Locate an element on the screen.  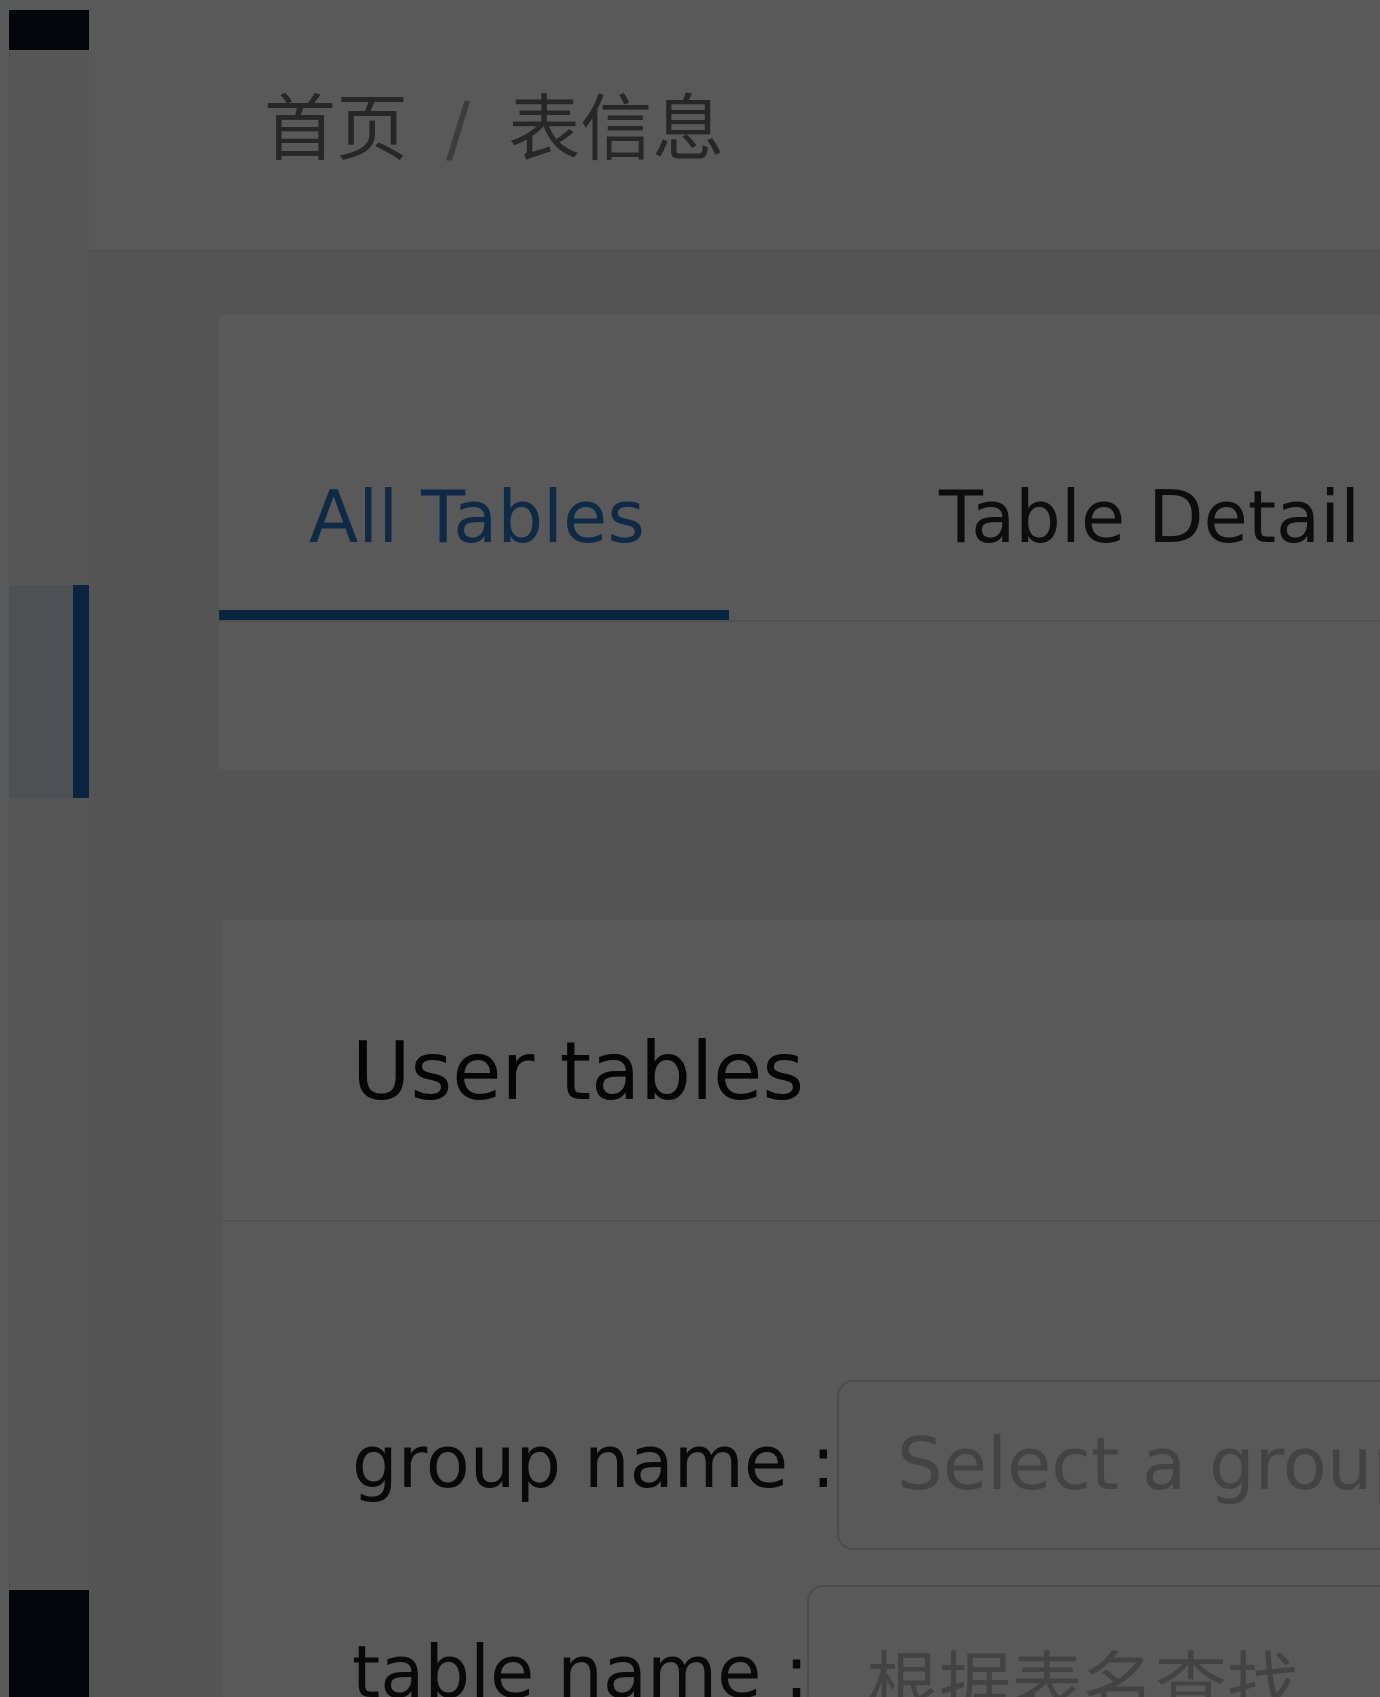
group-name-select: Select a group is located at coordinates (1108, 1465).